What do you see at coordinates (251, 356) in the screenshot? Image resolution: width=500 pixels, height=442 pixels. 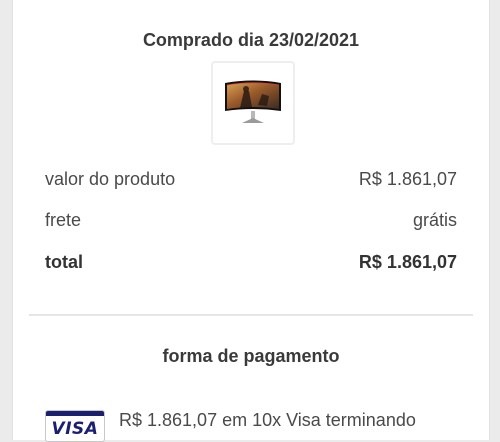 I see `payment-method-title: forma de pagamento` at bounding box center [251, 356].